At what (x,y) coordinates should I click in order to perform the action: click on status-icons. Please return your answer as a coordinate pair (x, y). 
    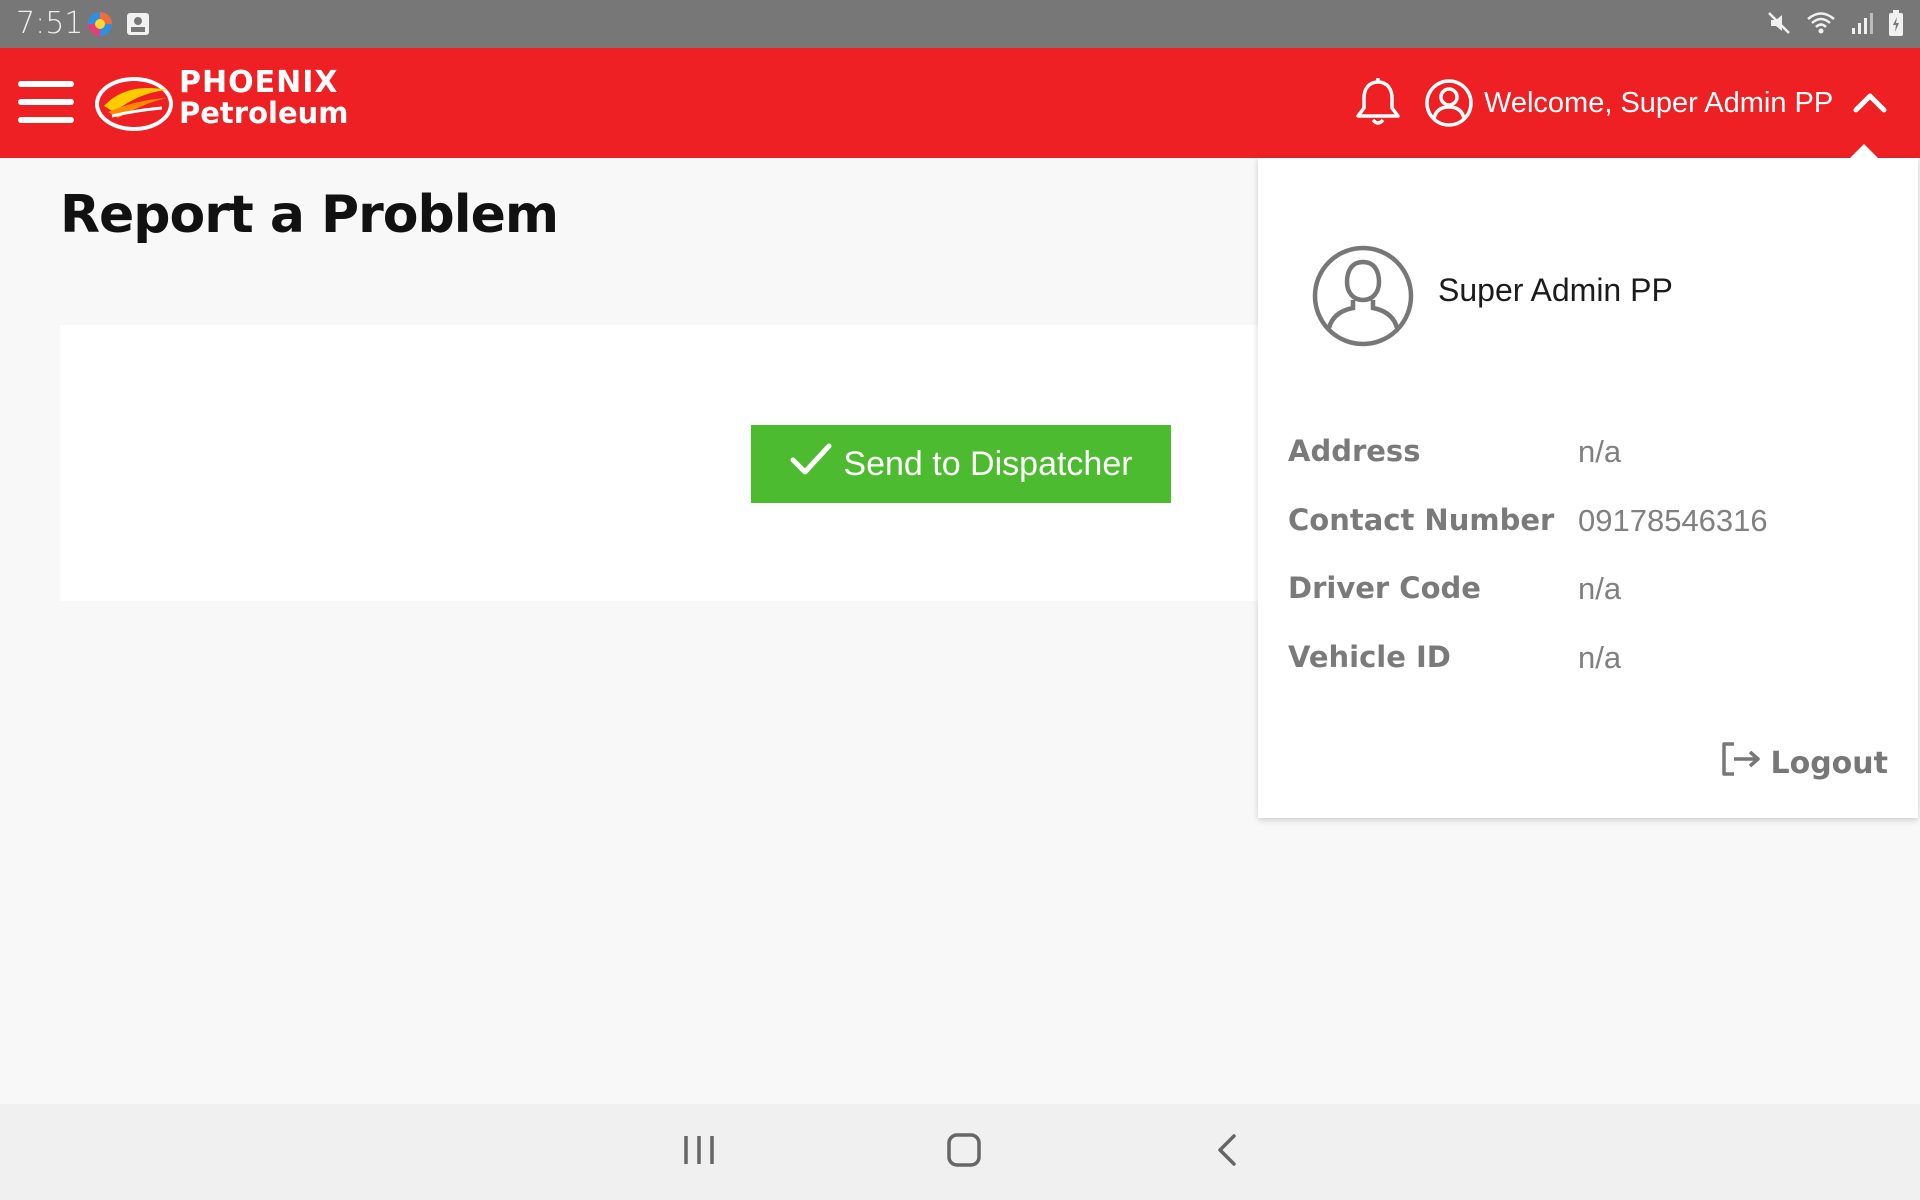
    Looking at the image, I should click on (1835, 23).